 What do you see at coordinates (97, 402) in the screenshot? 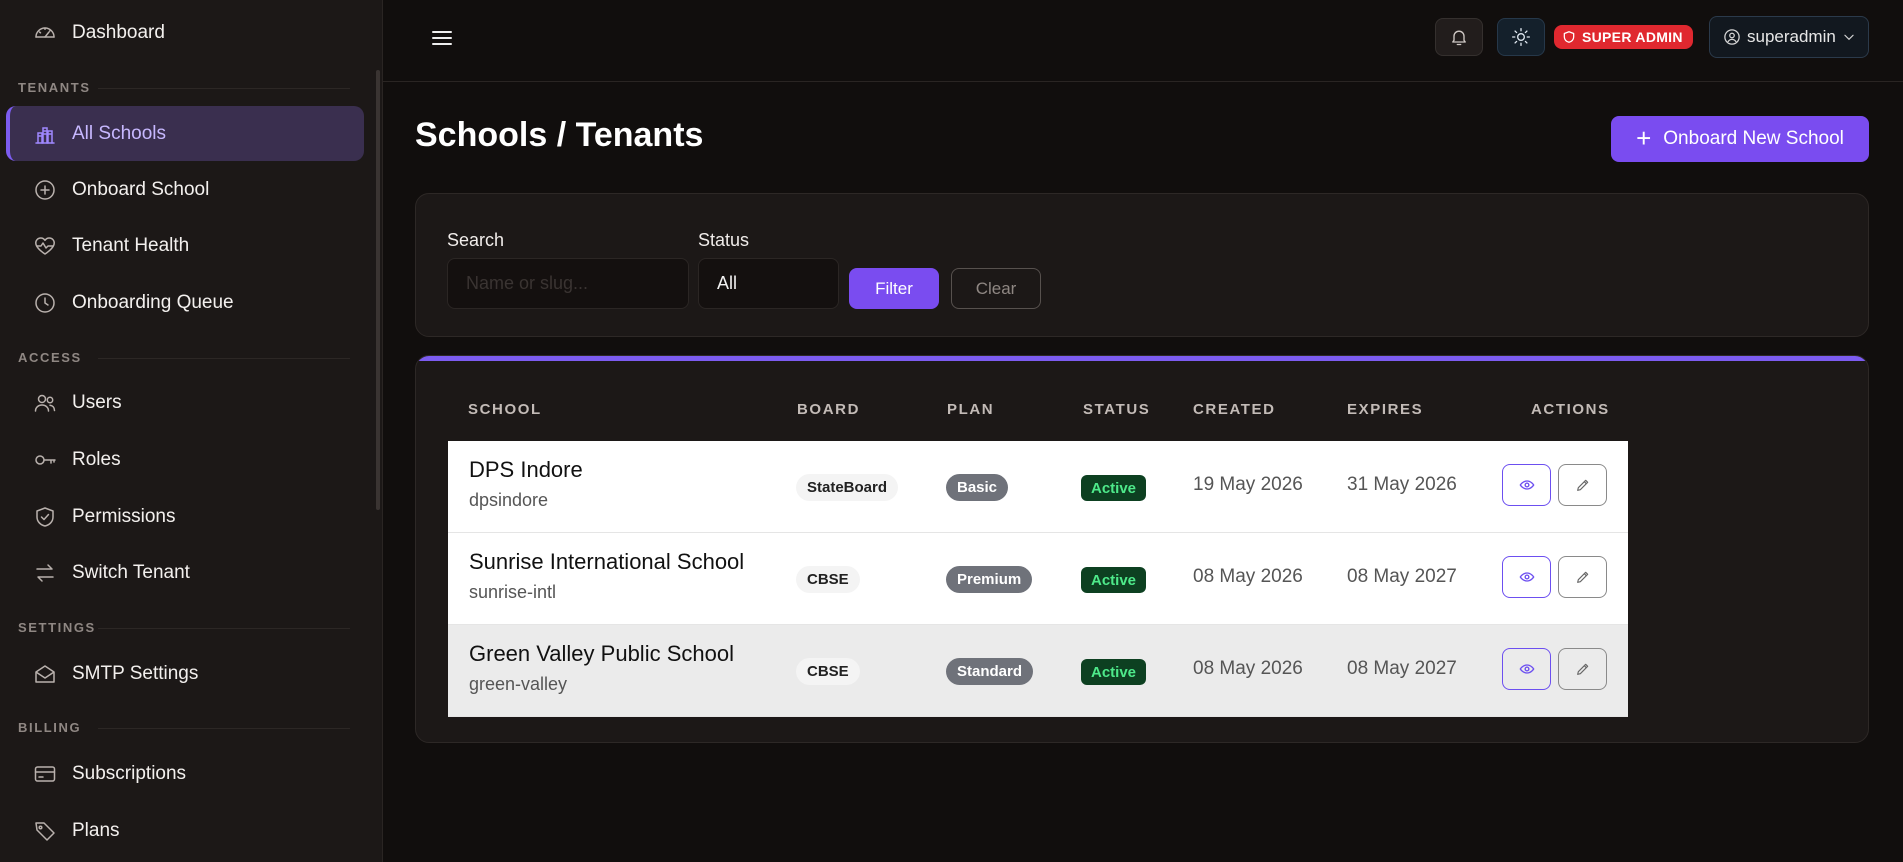
I see `sidebar-item-label: Users` at bounding box center [97, 402].